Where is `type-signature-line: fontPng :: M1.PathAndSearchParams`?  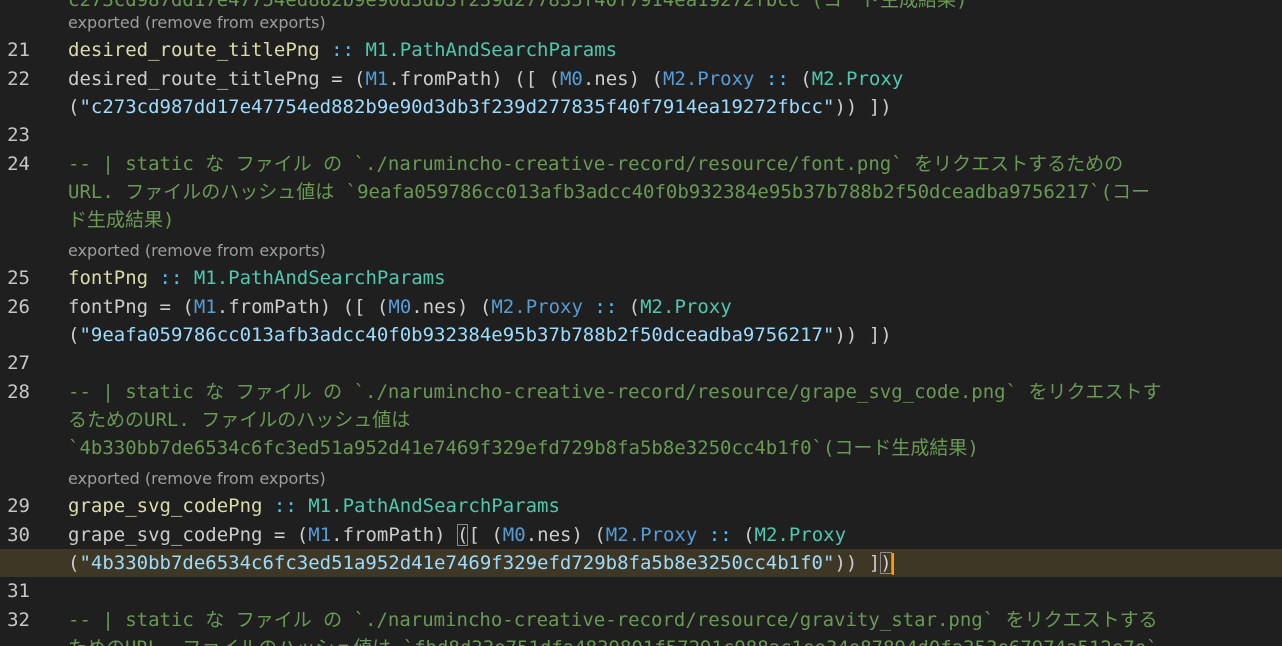 type-signature-line: fontPng :: M1.PathAndSearchParams is located at coordinates (257, 278).